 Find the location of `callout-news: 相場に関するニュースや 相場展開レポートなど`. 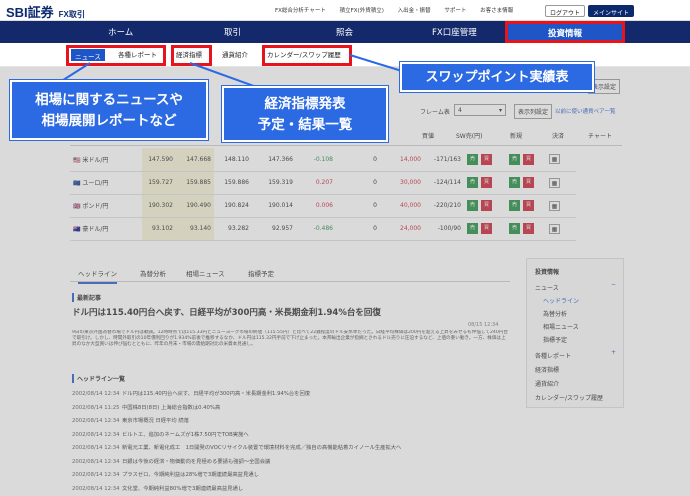

callout-news: 相場に関するニュースや 相場展開レポートなど is located at coordinates (109, 110).